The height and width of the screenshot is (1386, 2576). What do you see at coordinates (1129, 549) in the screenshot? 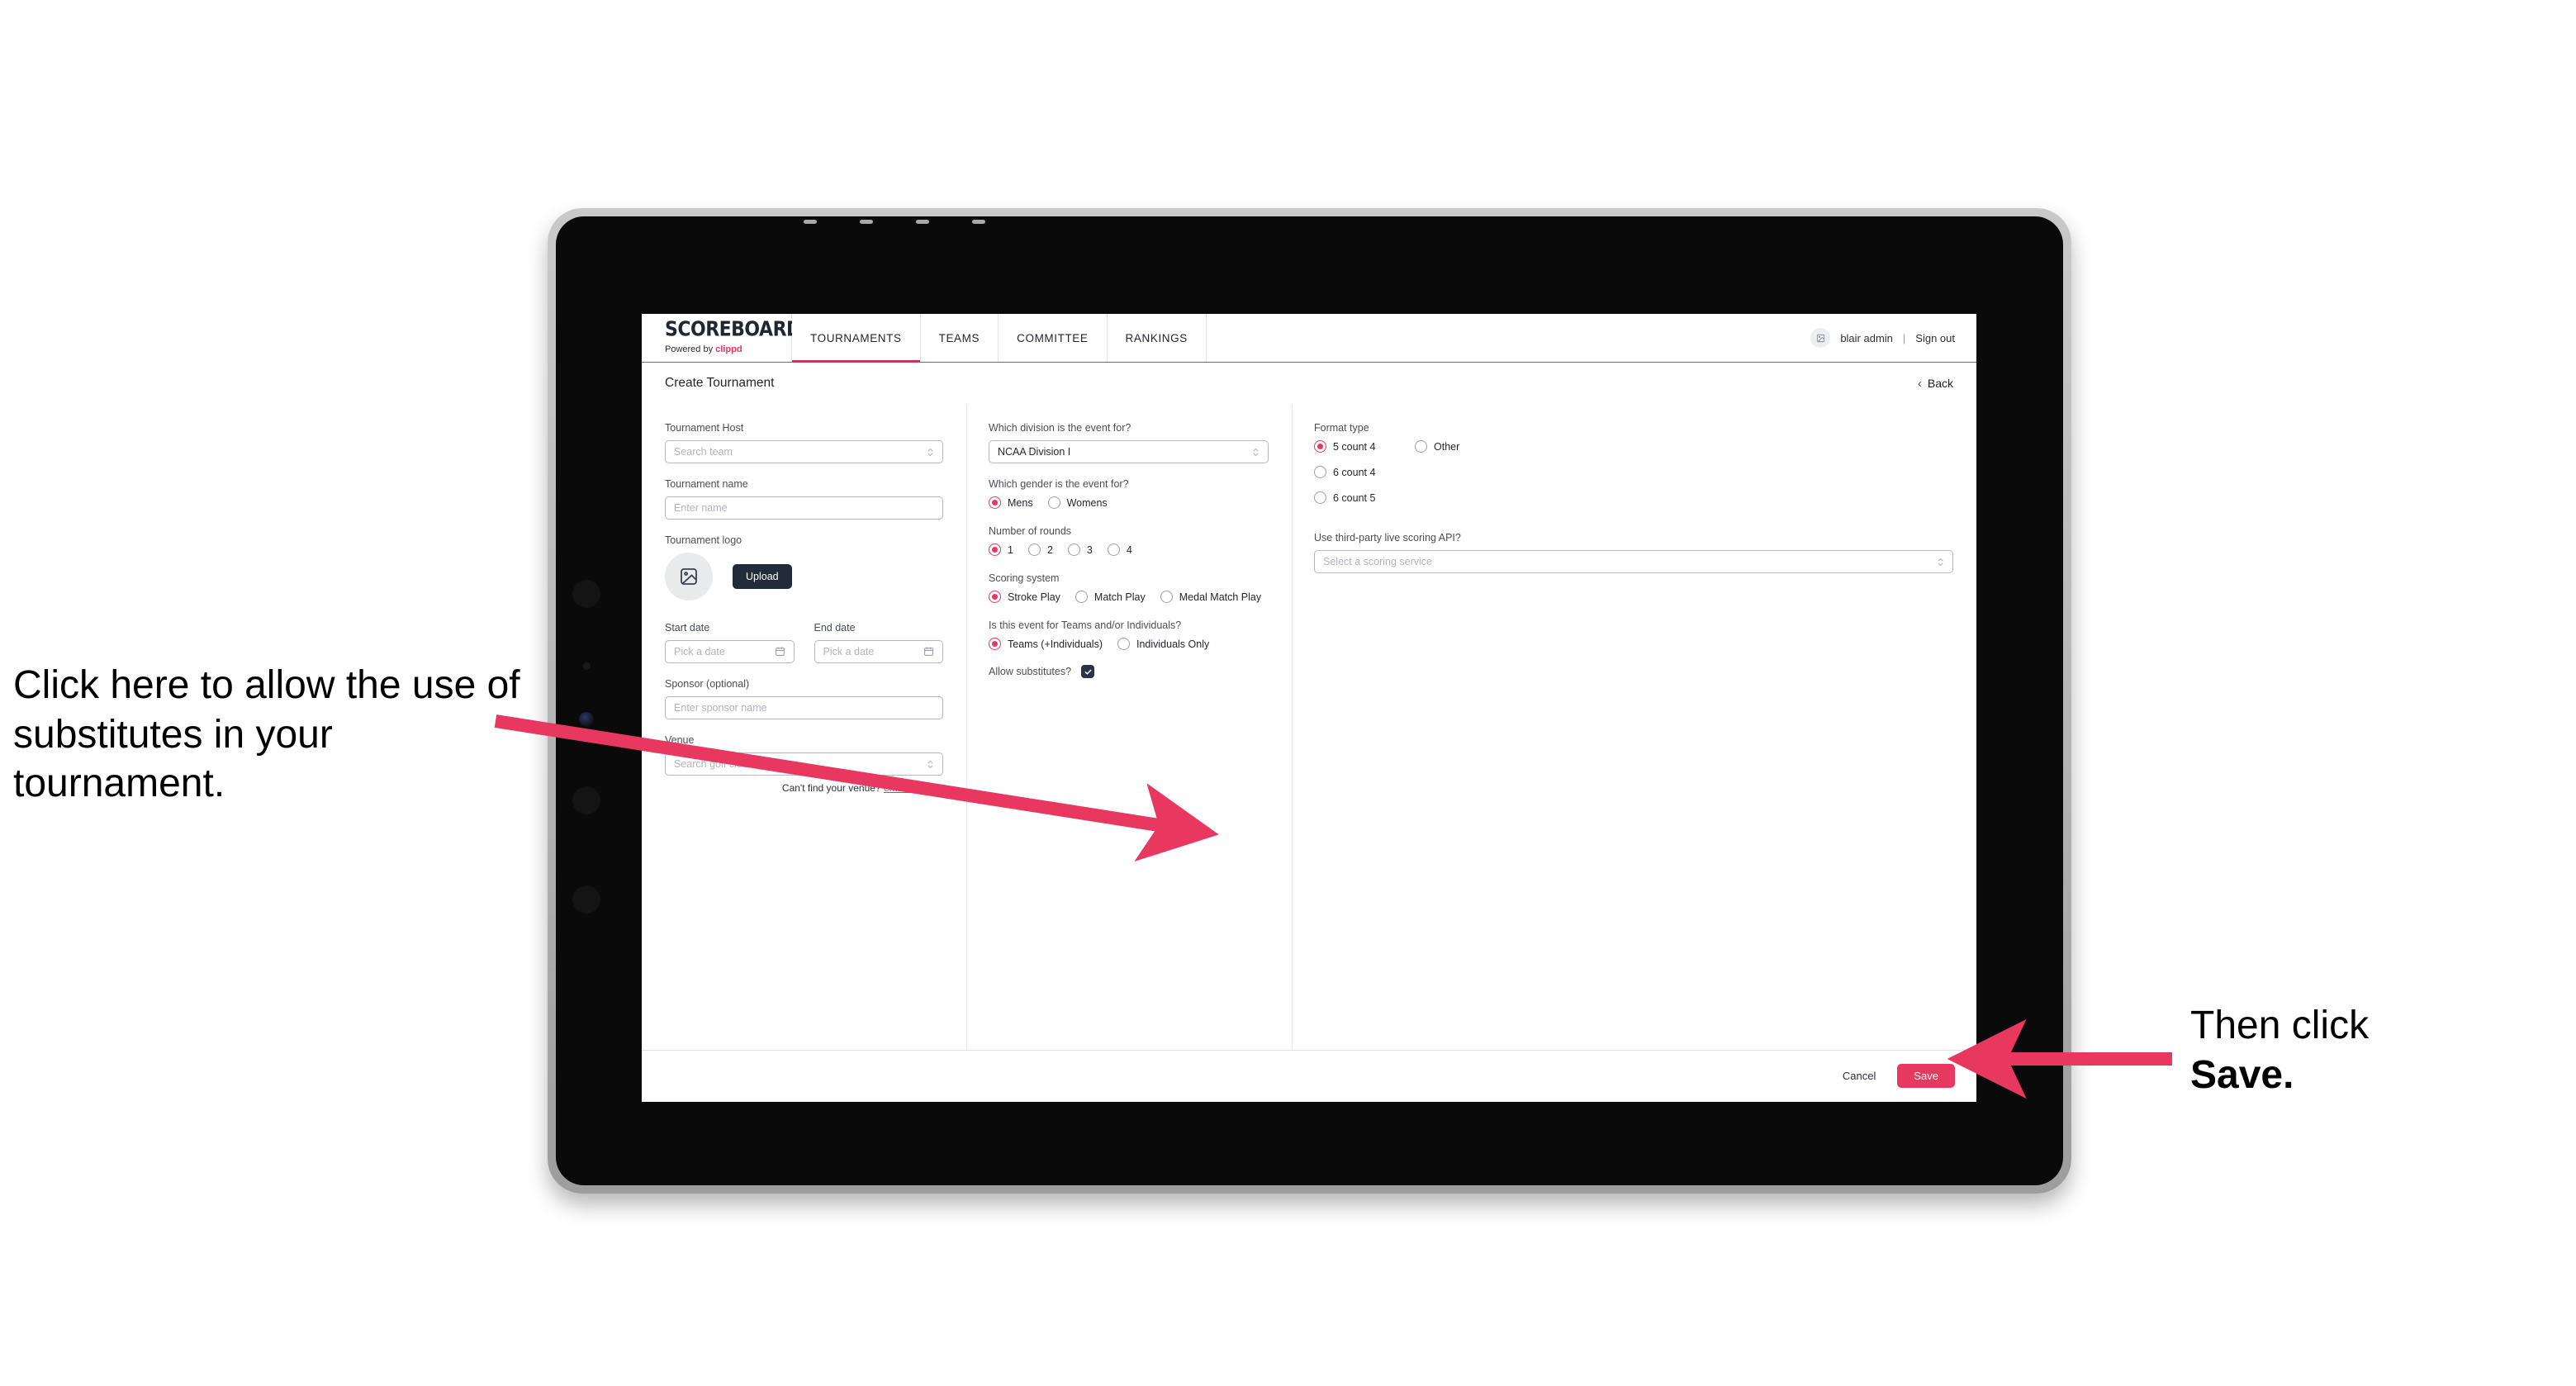
I see `radio-label-rounds-4: 4` at bounding box center [1129, 549].